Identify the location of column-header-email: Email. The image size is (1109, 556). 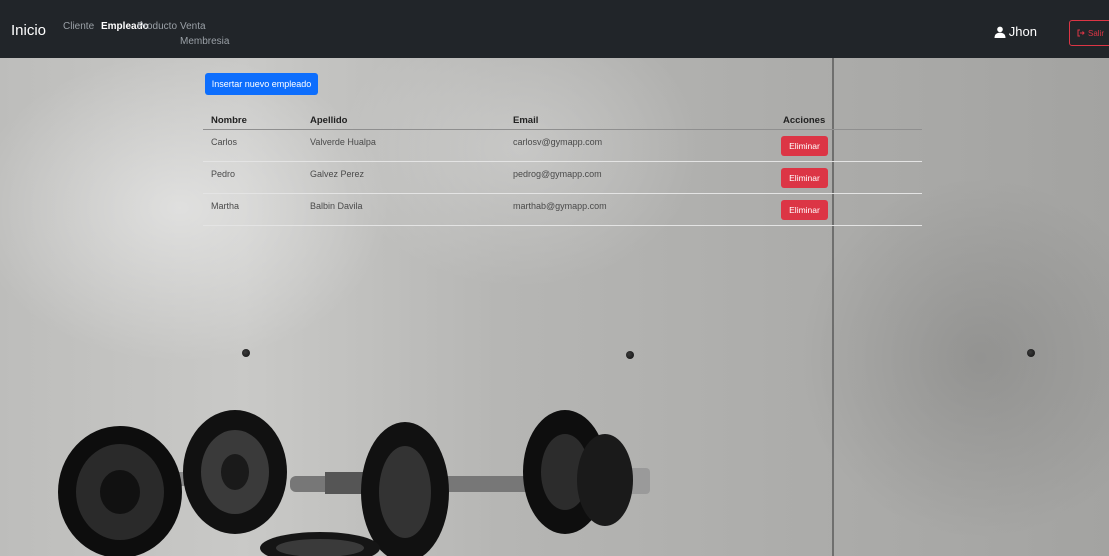
(526, 120).